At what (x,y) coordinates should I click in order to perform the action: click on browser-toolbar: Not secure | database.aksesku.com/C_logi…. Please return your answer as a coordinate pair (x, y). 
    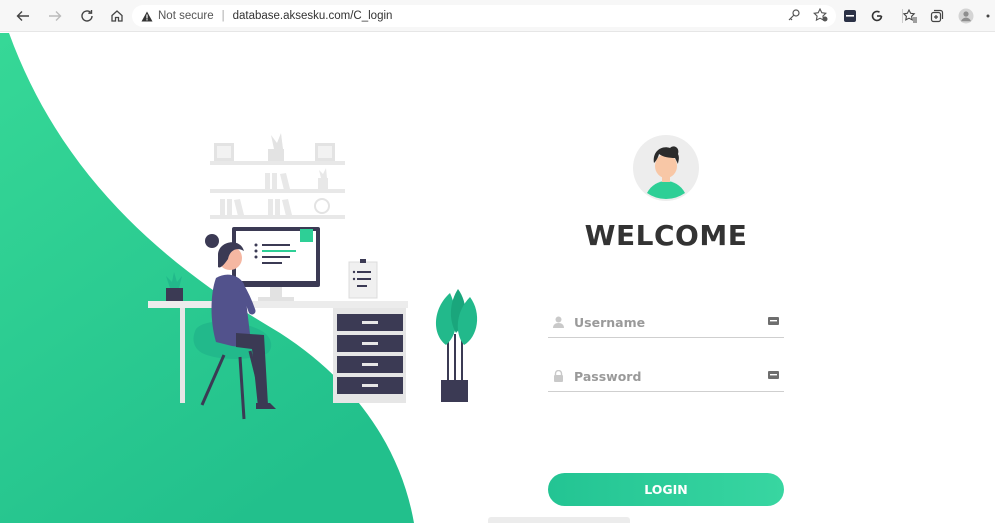
    Looking at the image, I should click on (497, 16).